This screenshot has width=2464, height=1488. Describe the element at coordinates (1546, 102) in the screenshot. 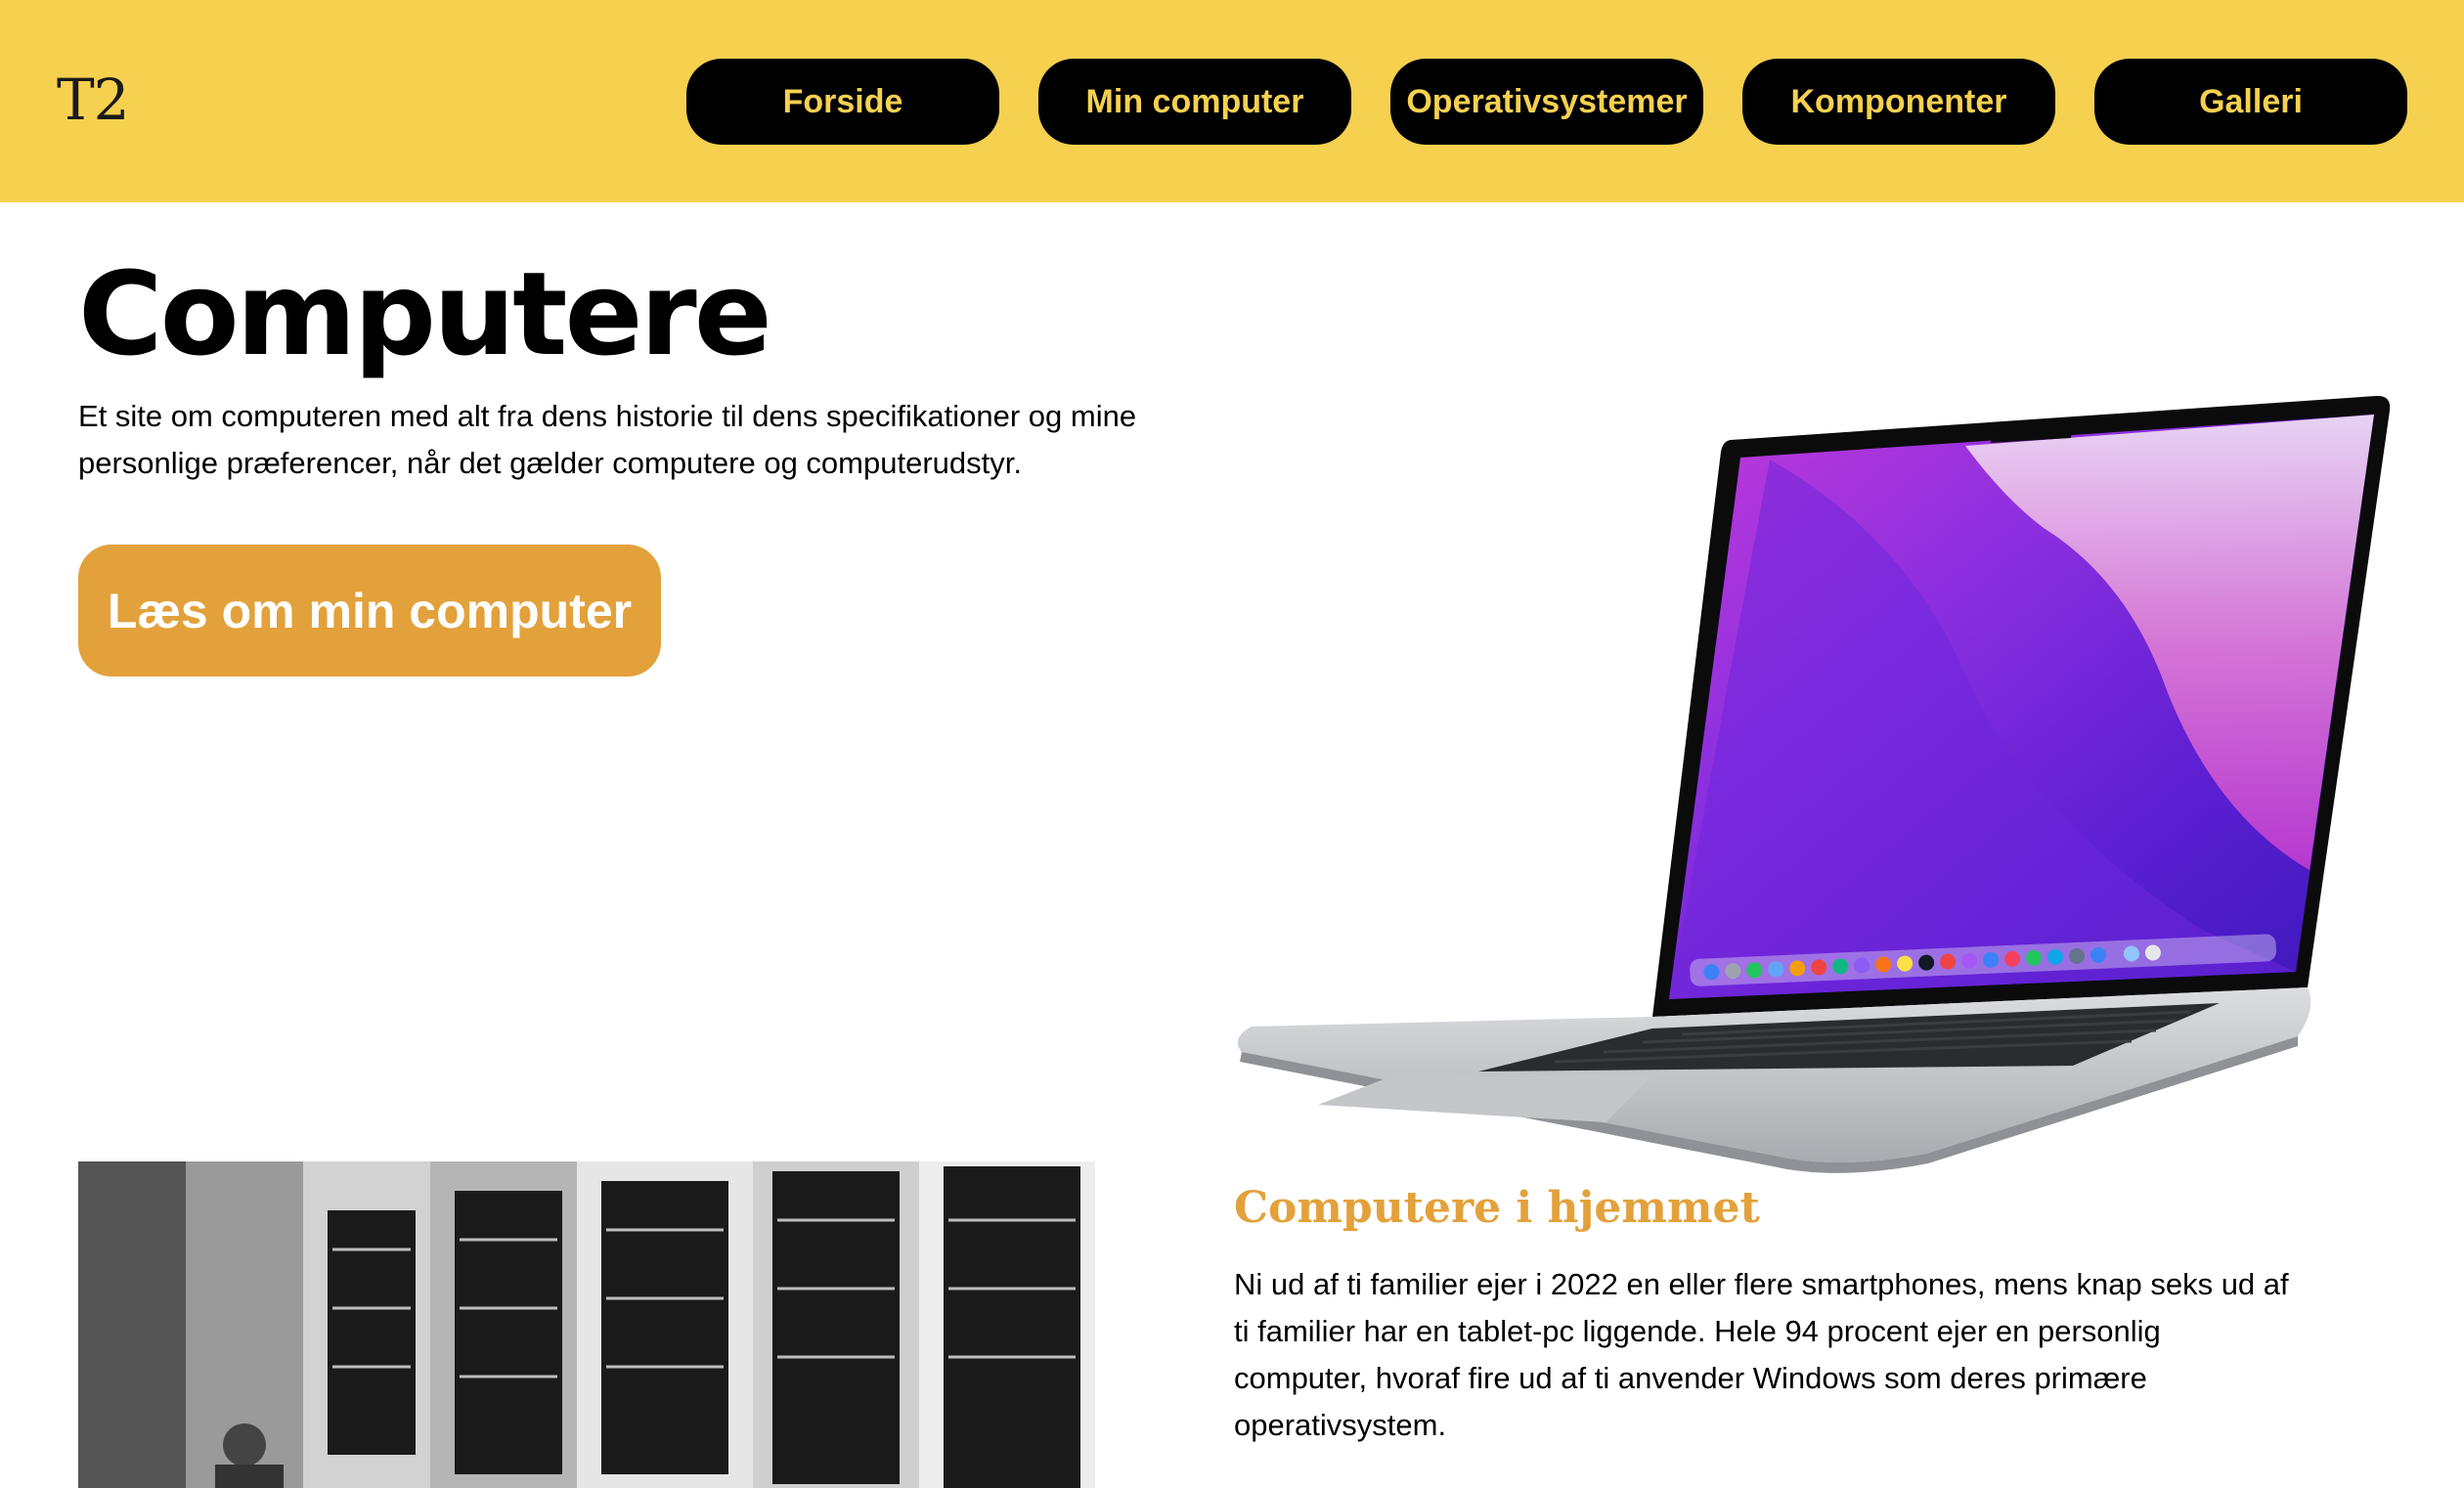

I see `nav-operativsystemer: Operativsystemer` at that location.